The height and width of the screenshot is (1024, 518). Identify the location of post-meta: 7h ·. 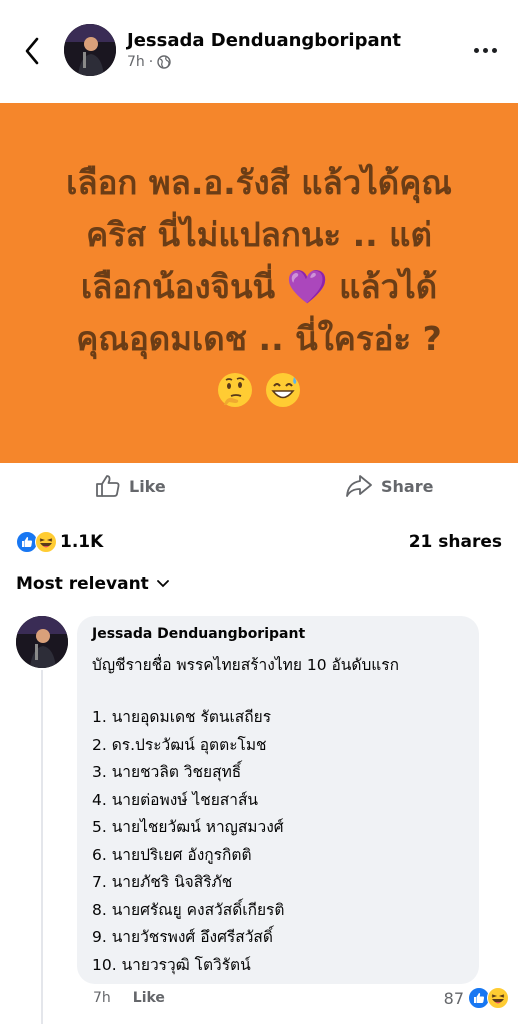
(149, 62).